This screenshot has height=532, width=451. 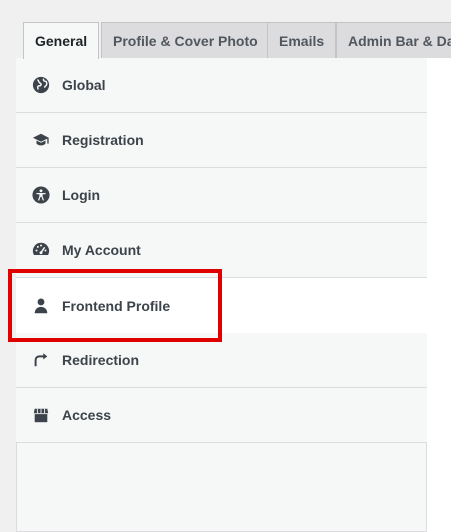 What do you see at coordinates (41, 140) in the screenshot?
I see `graduation-cap-icon` at bounding box center [41, 140].